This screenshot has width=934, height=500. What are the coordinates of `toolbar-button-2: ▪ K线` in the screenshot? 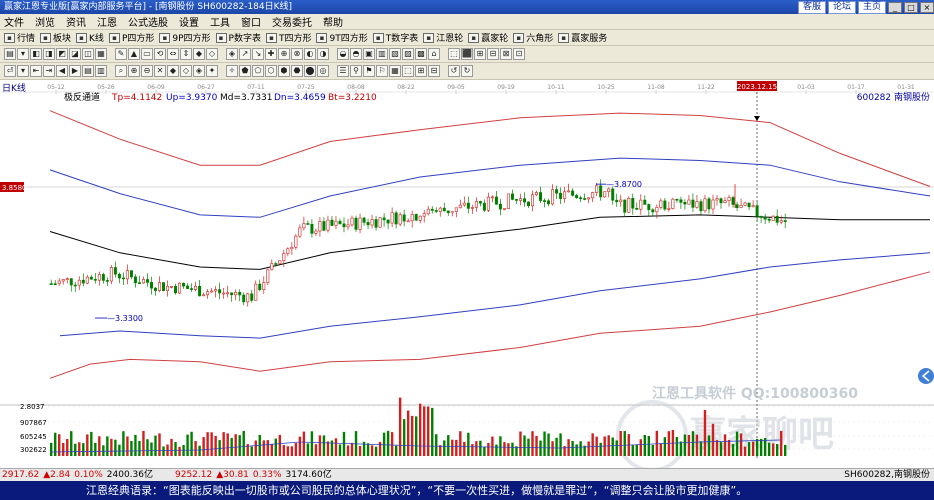 It's located at (90, 37).